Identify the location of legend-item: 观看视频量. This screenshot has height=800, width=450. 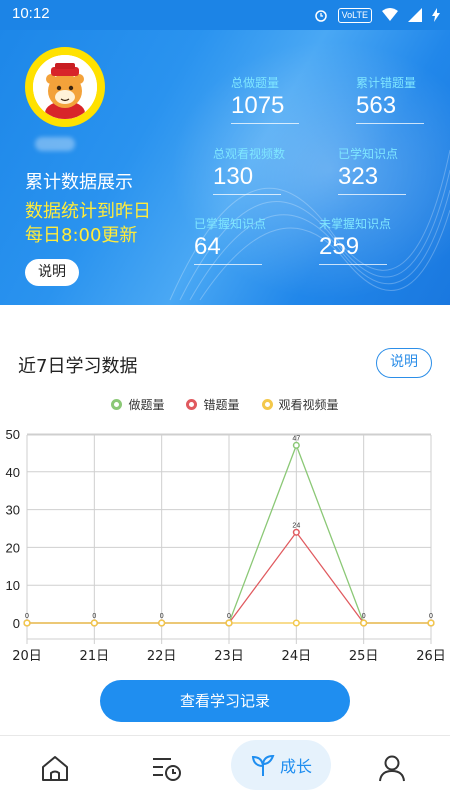
(300, 404).